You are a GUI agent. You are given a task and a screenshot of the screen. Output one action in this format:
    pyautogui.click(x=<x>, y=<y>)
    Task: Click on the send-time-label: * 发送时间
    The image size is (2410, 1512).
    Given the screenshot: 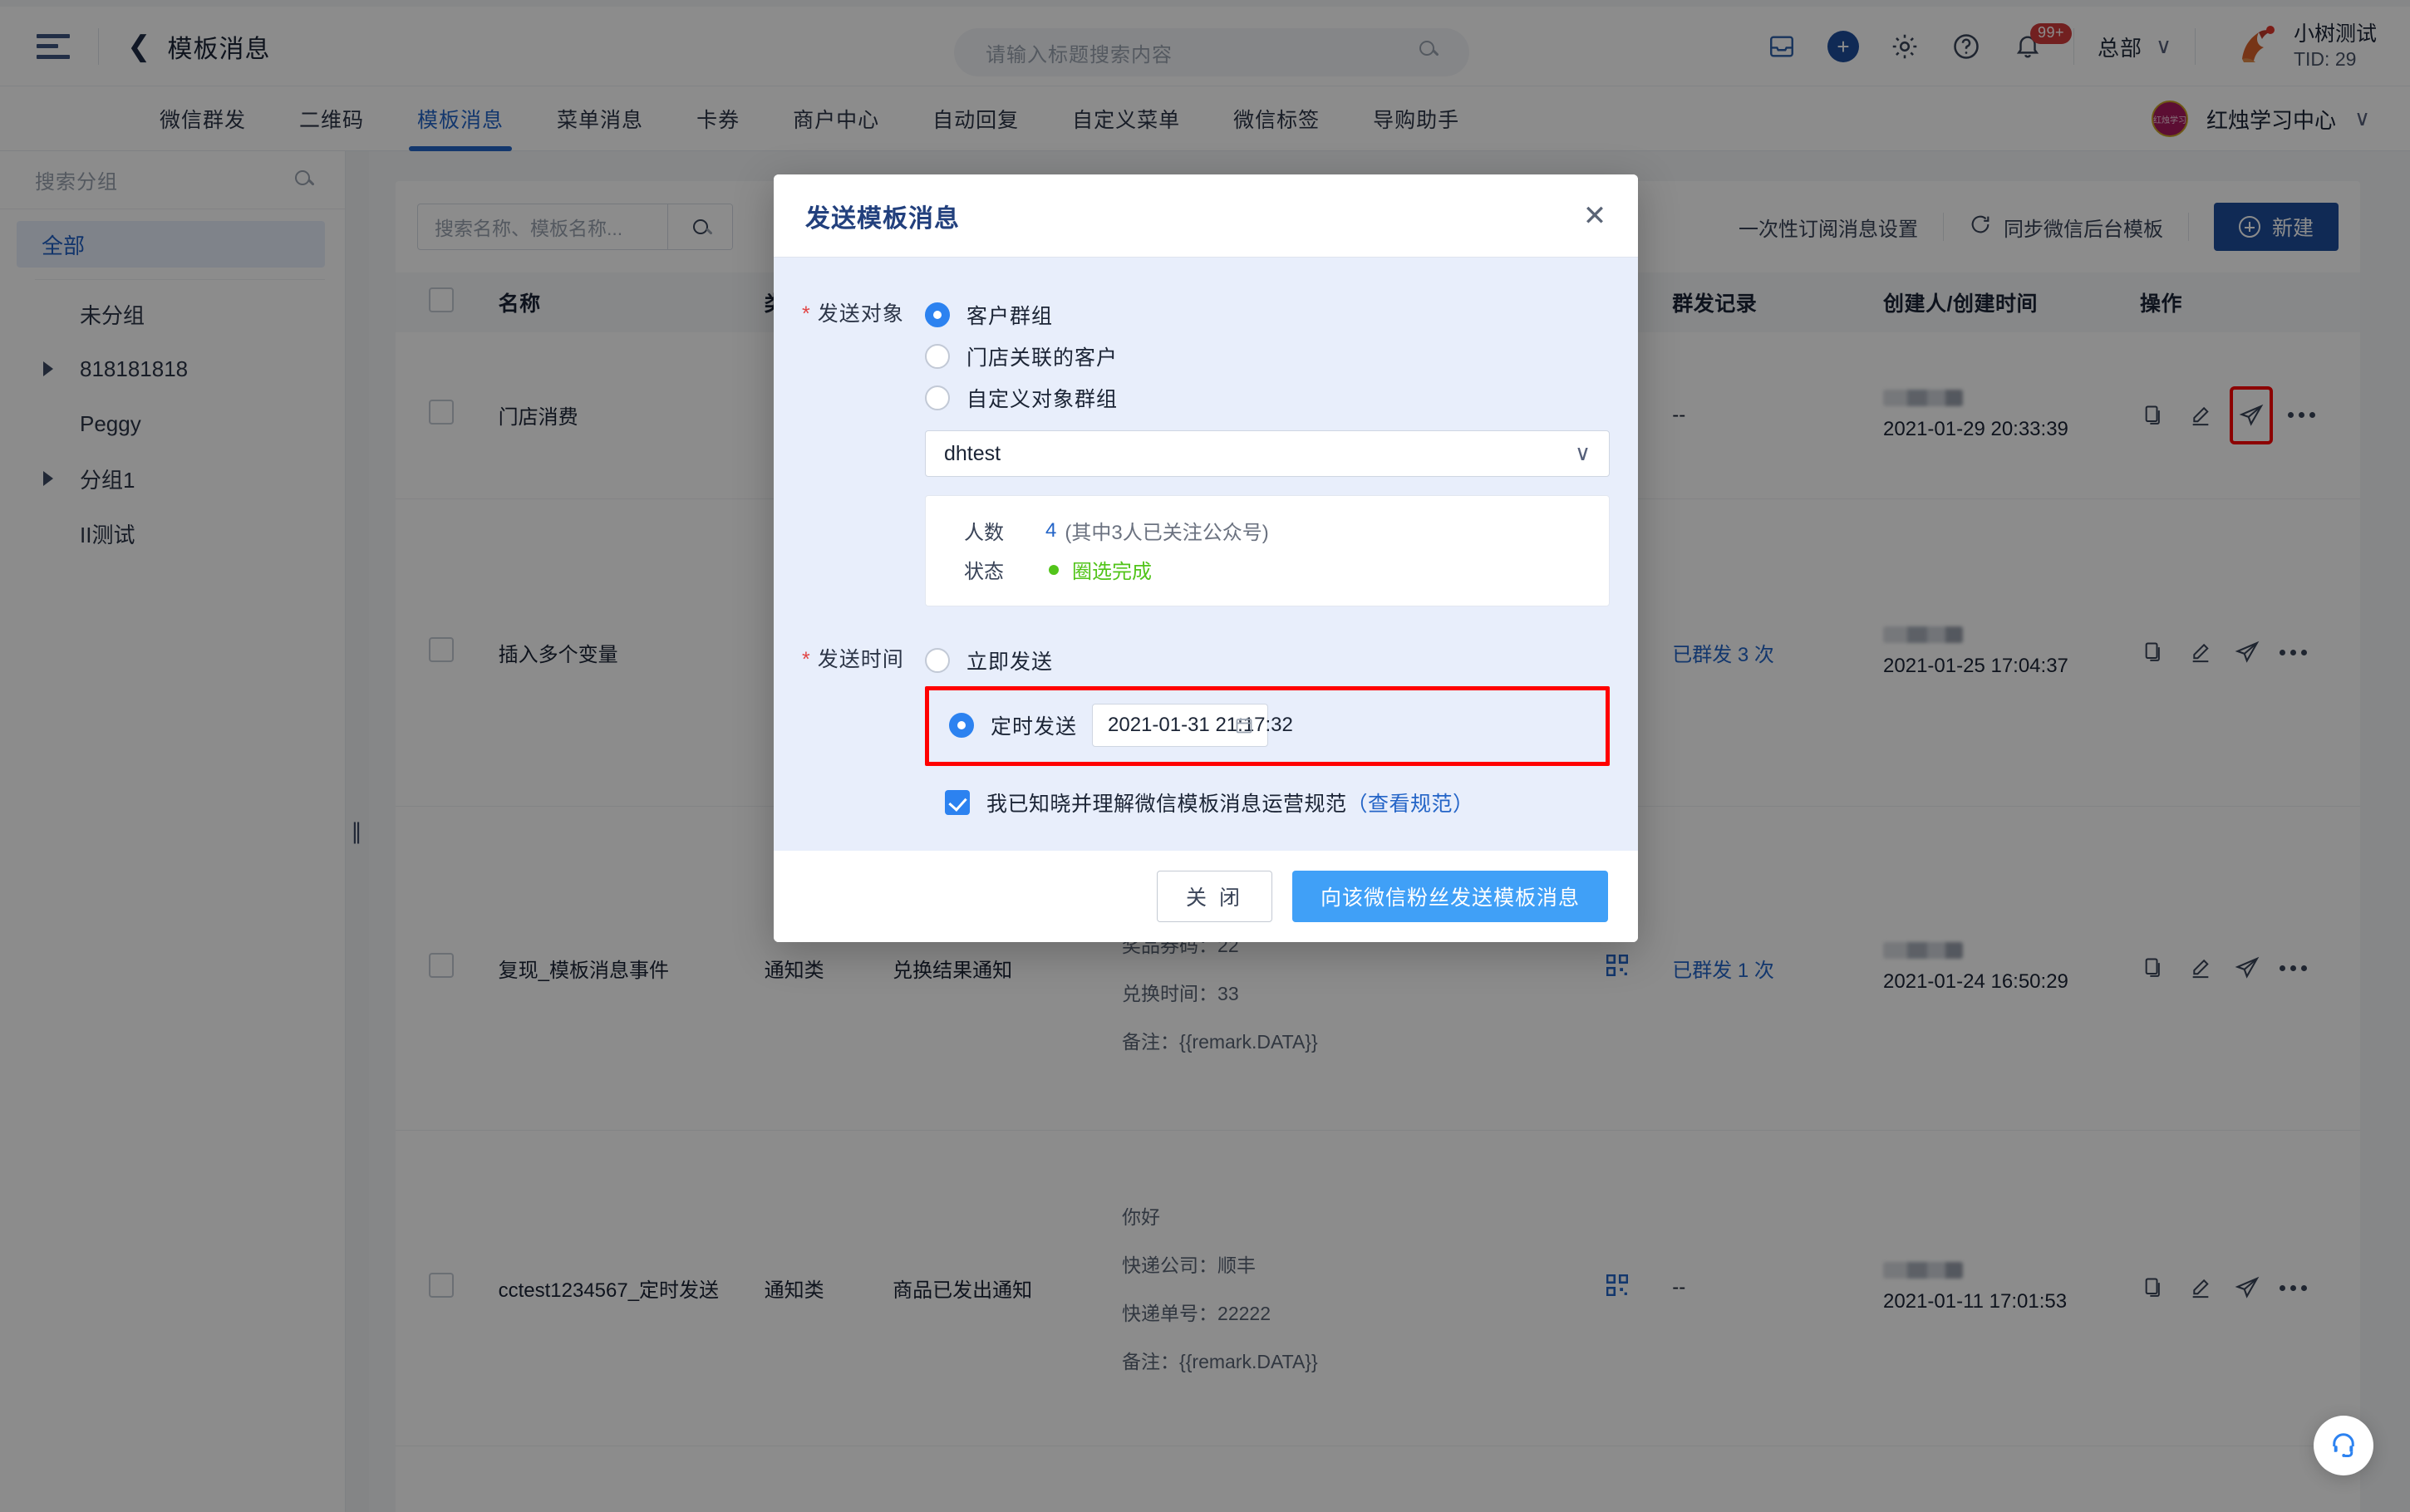 What is the action you would take?
    pyautogui.click(x=863, y=657)
    